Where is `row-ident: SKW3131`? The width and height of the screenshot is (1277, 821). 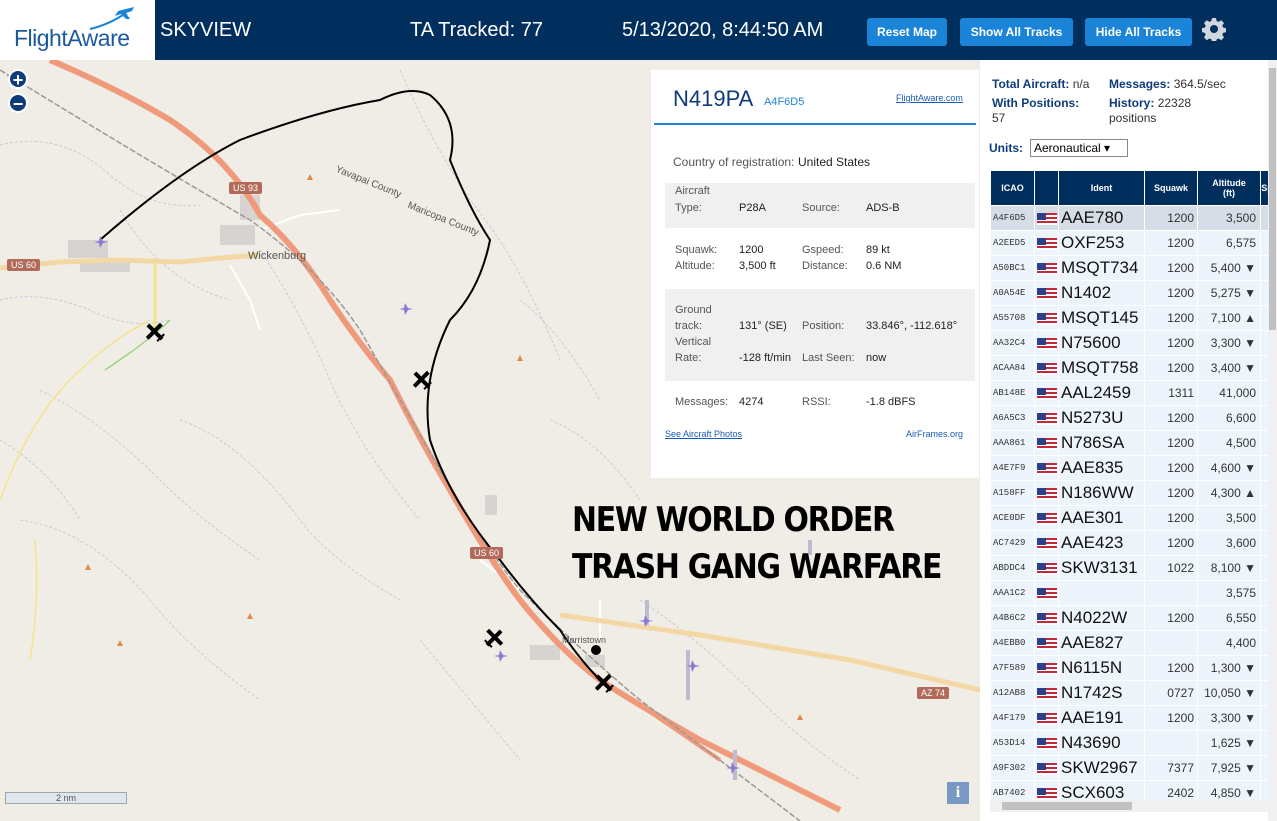
row-ident: SKW3131 is located at coordinates (1101, 568).